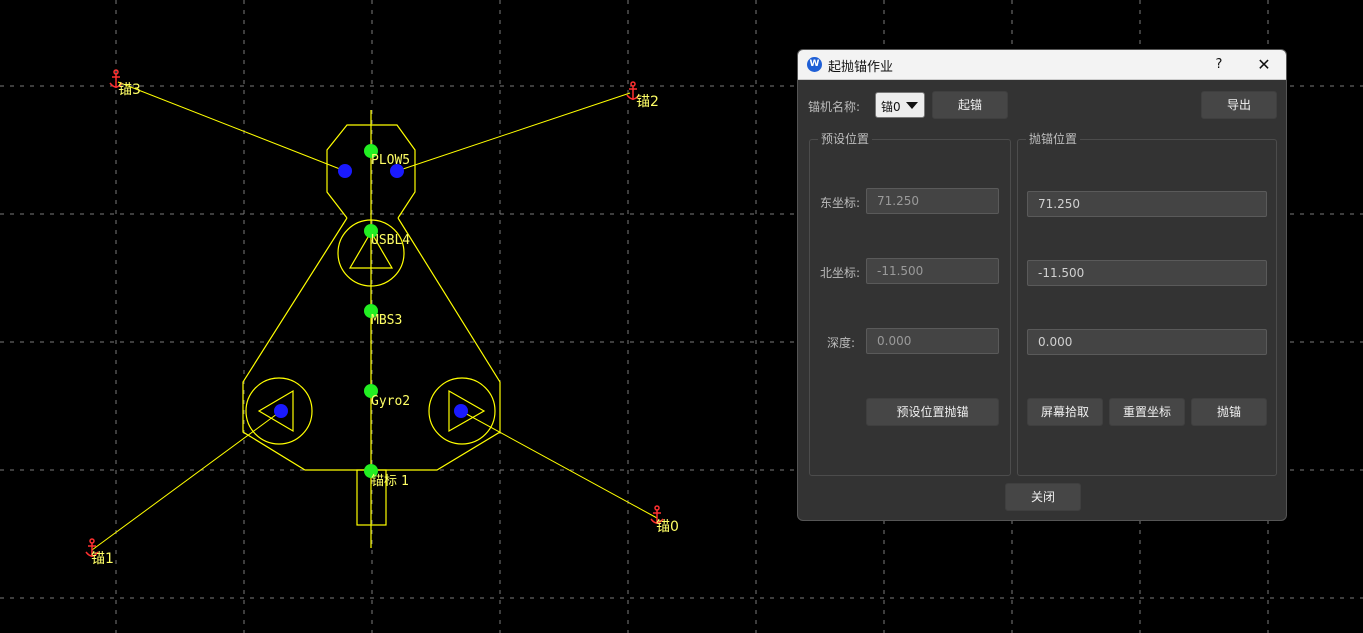 The height and width of the screenshot is (633, 1363). Describe the element at coordinates (647, 102) in the screenshot. I see `anchor-label-2: 锚2` at that location.